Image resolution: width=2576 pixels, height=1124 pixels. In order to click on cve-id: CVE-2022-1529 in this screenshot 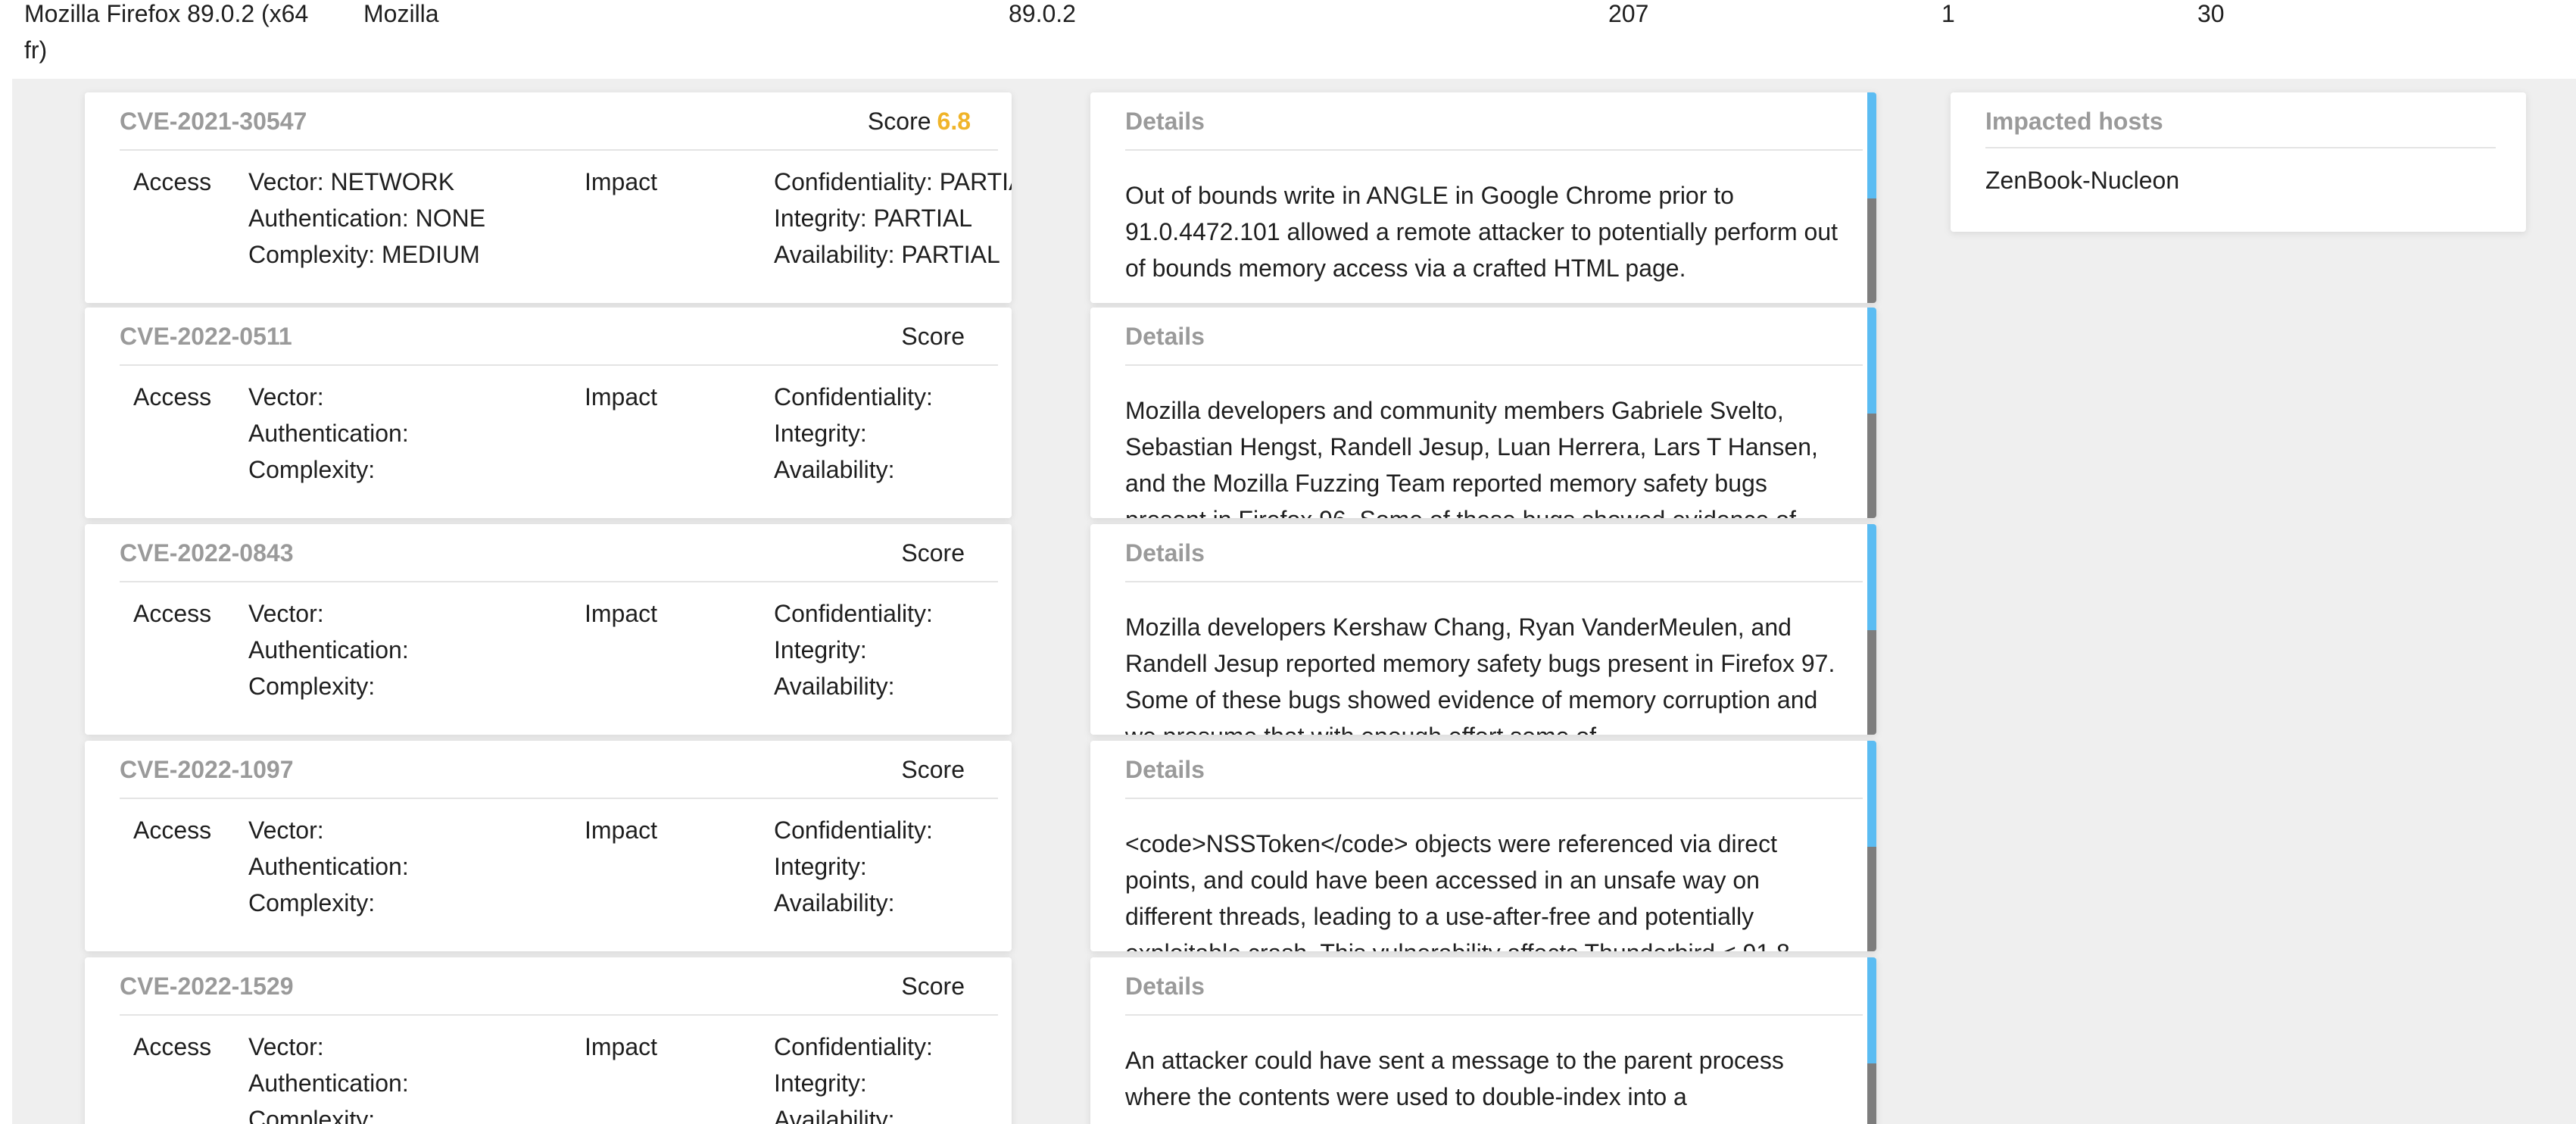, I will do `click(206, 987)`.